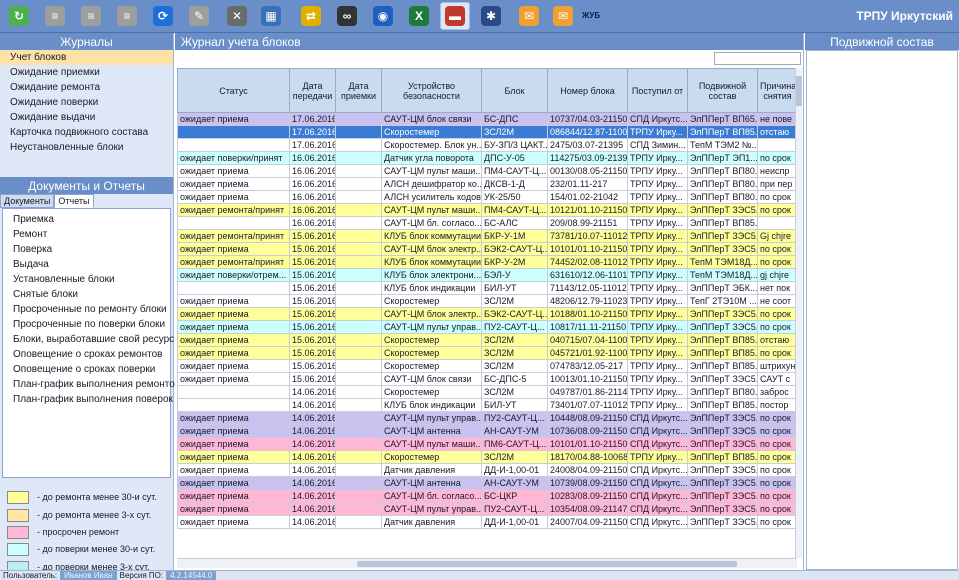  Describe the element at coordinates (657, 90) in the screenshot. I see `column-header: Поступил от` at that location.